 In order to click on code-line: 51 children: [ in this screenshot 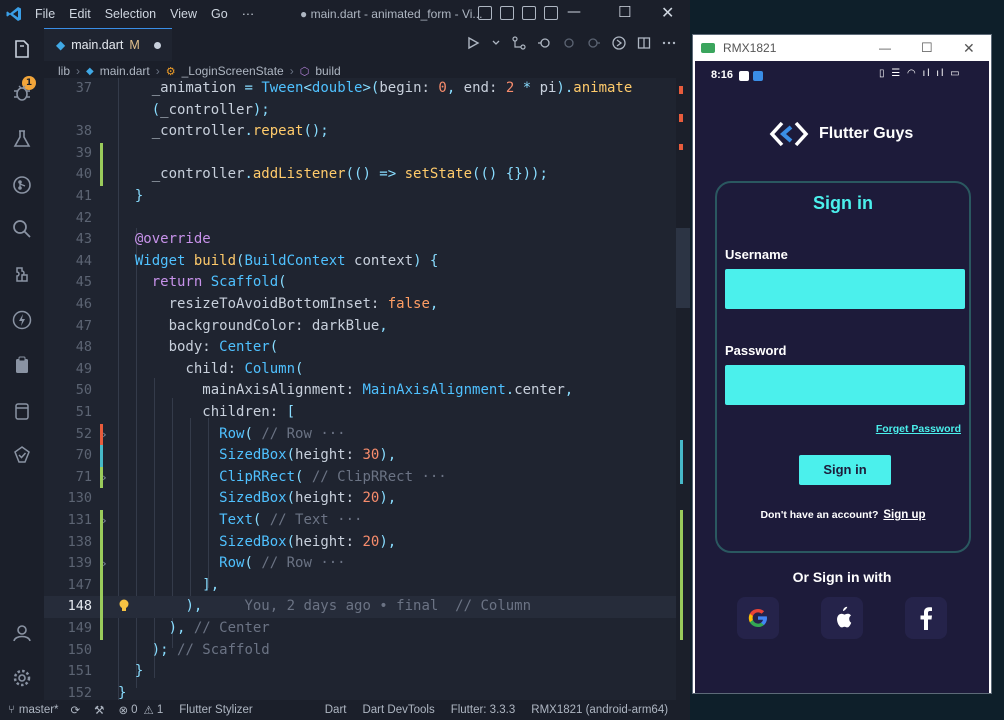, I will do `click(367, 413)`.